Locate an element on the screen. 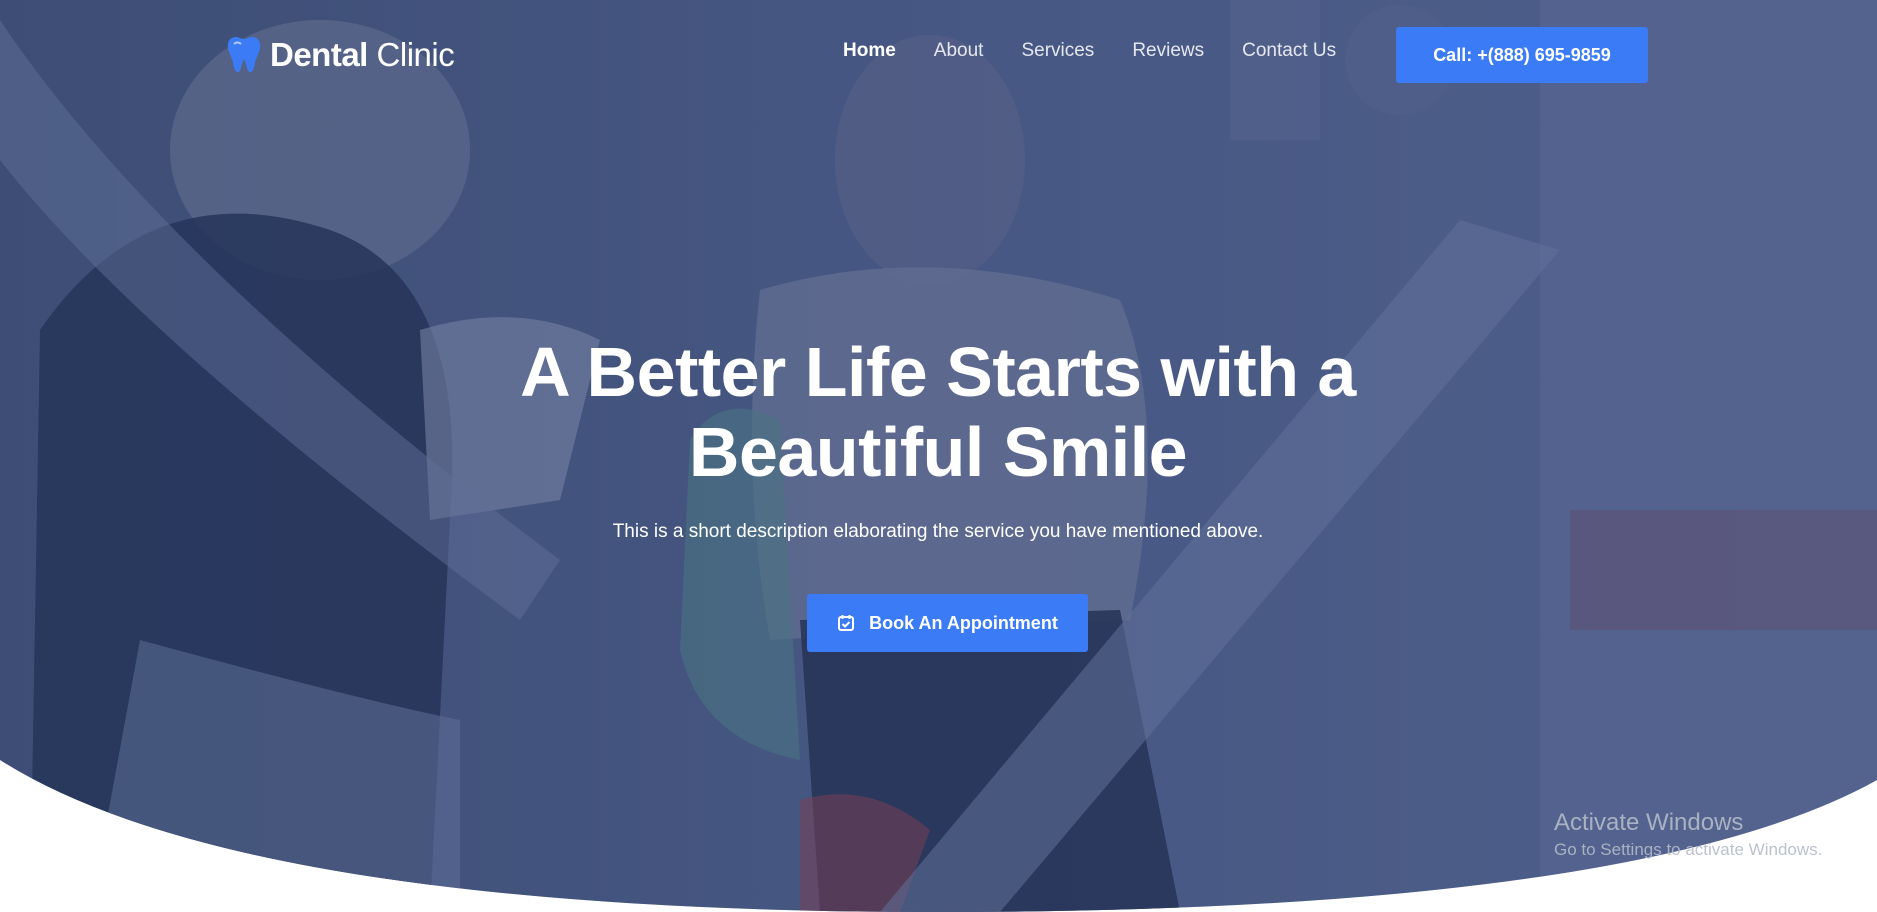  brand-name: Dental Clinic is located at coordinates (362, 54).